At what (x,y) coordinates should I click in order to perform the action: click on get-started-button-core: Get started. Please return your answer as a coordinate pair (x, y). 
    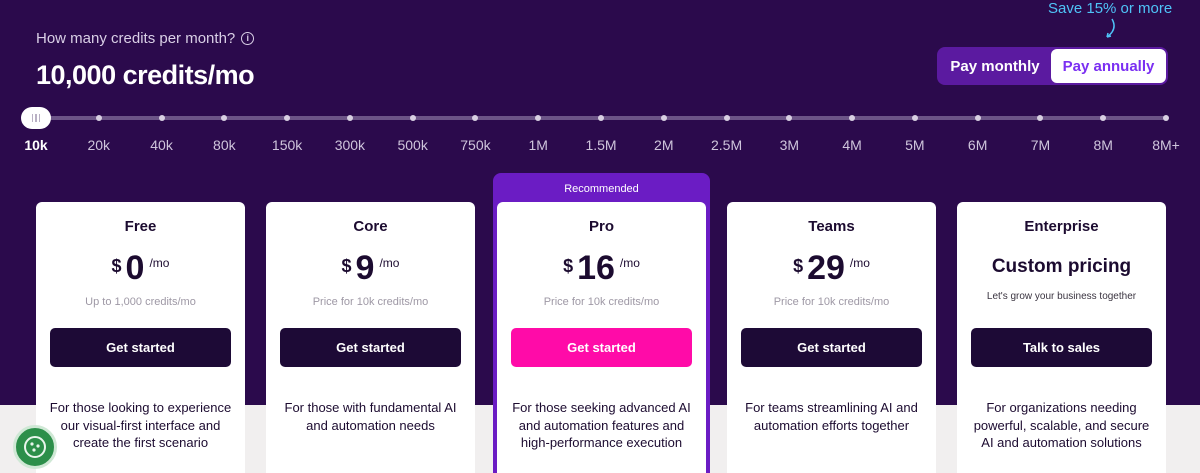
    Looking at the image, I should click on (370, 347).